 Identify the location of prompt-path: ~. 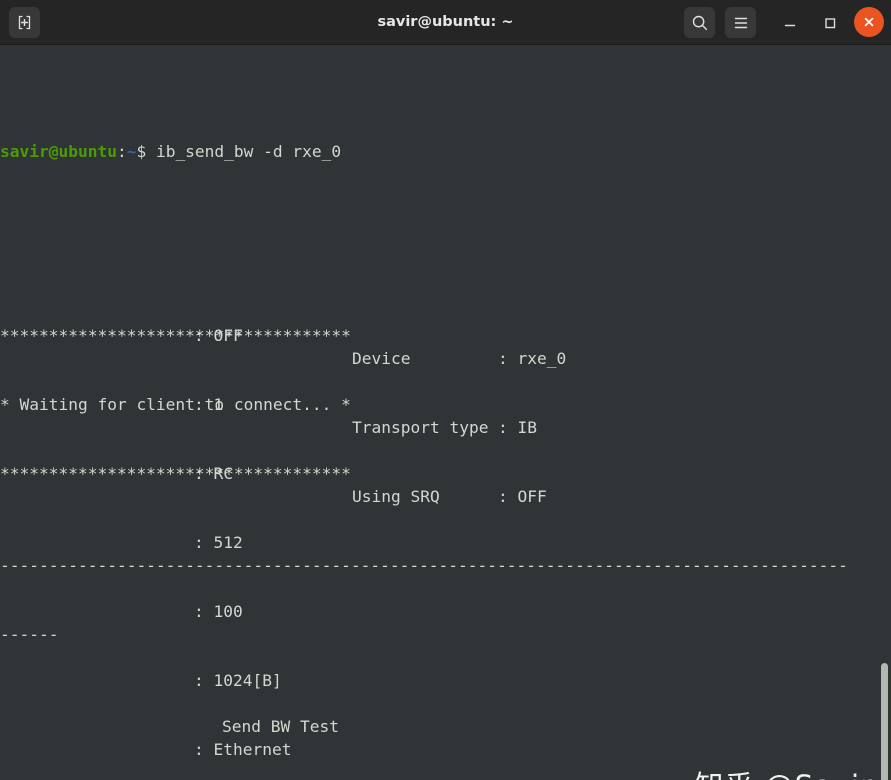
(131, 151).